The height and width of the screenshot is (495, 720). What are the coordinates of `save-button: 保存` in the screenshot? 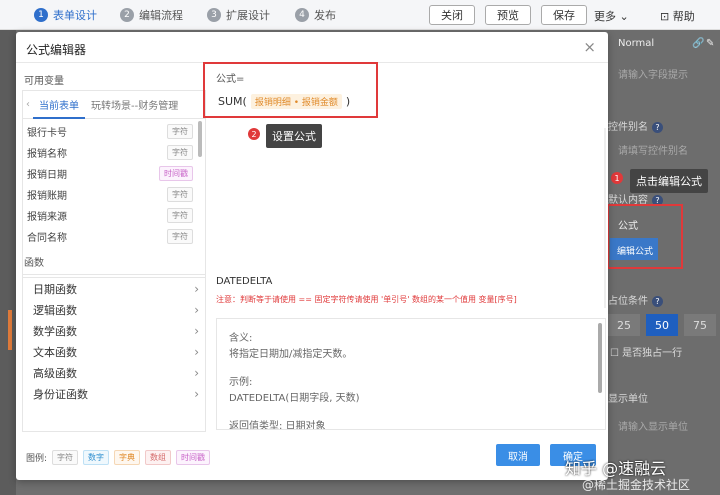 It's located at (564, 15).